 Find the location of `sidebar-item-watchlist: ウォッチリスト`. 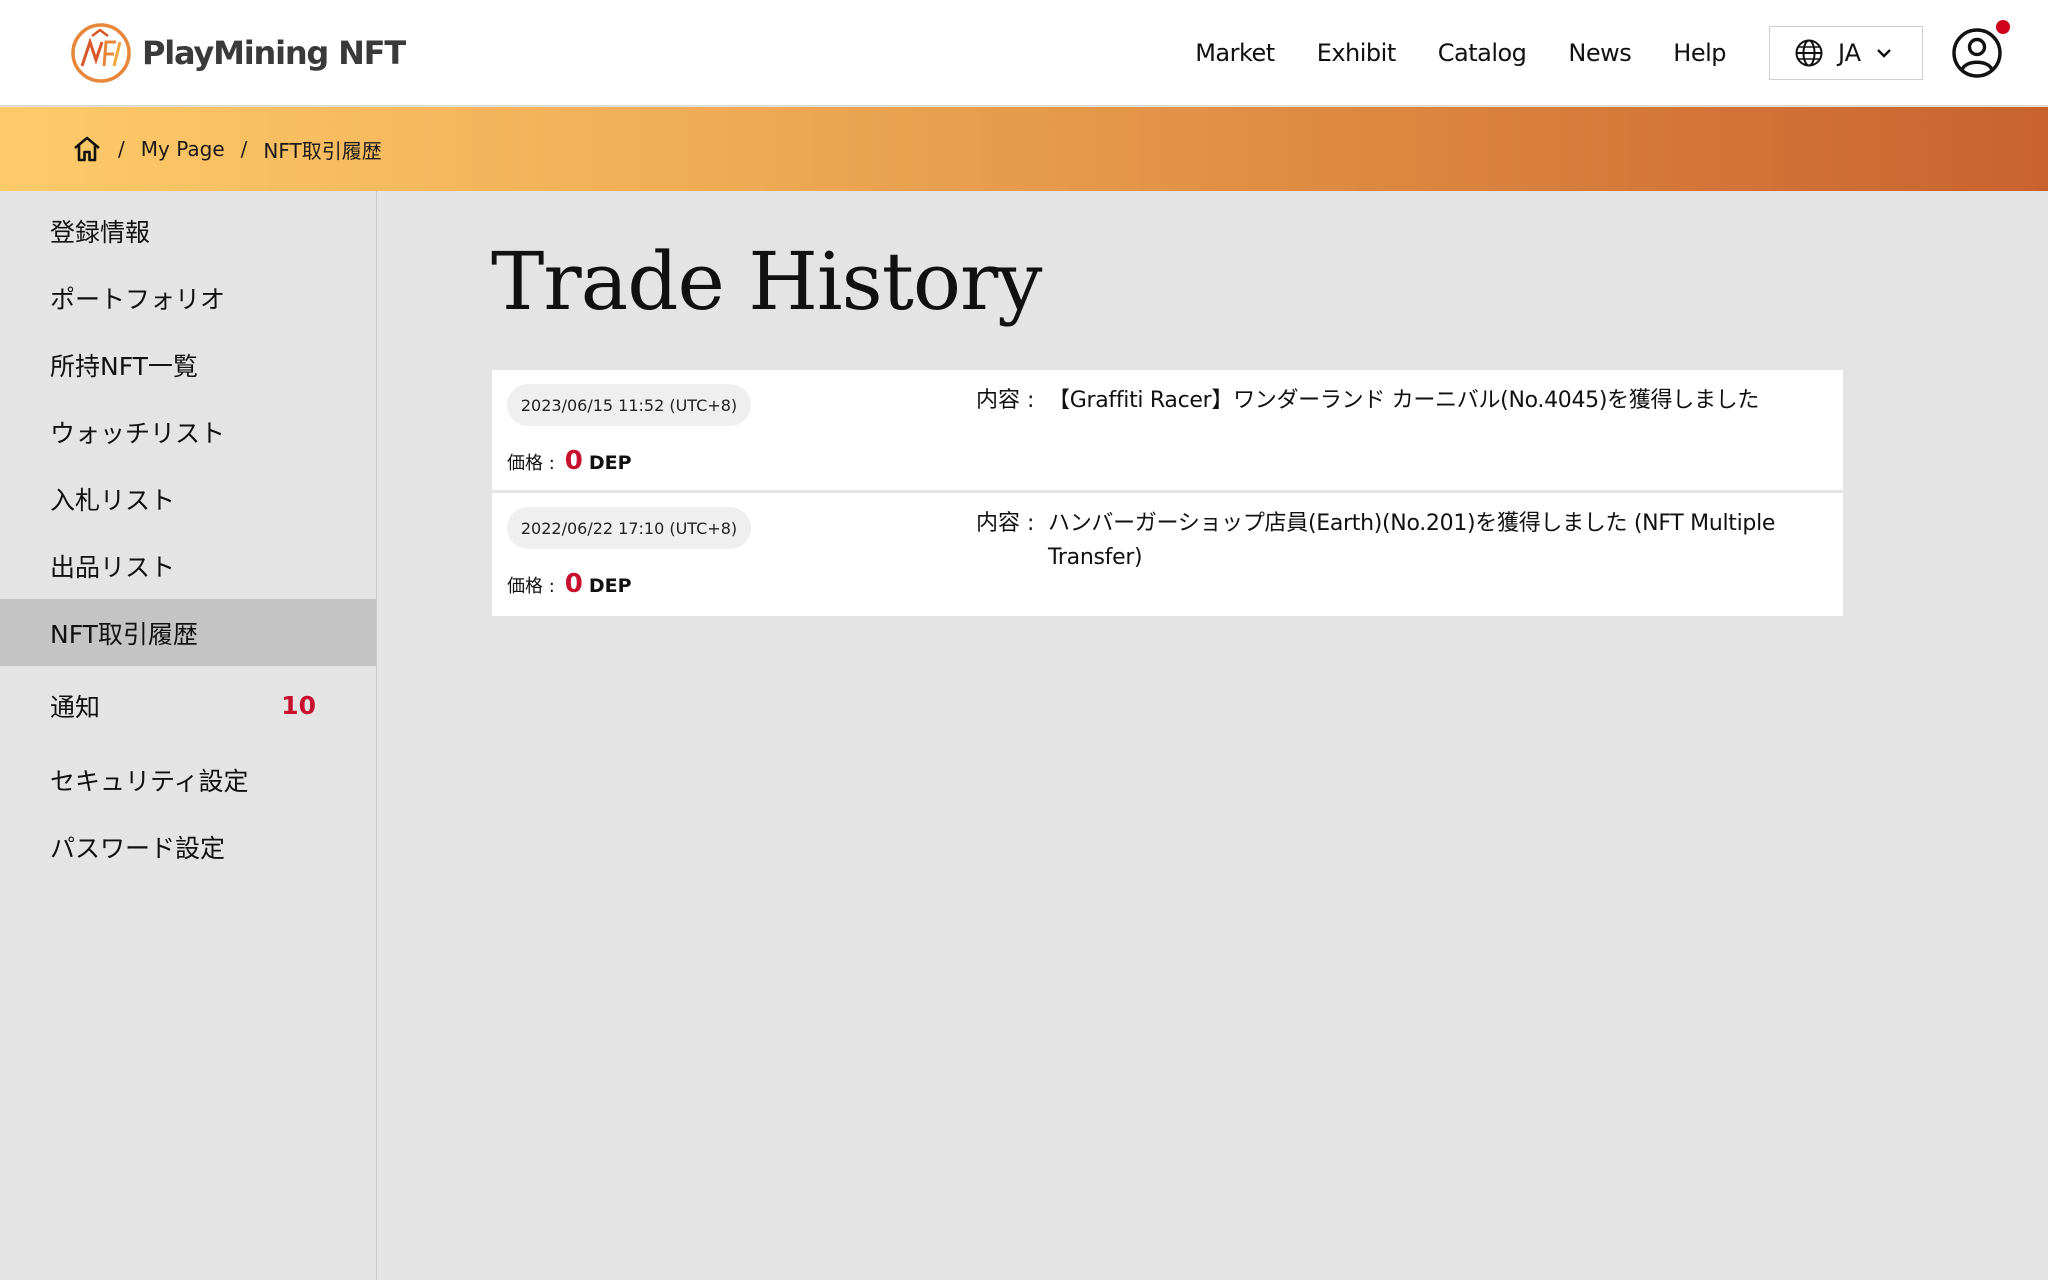

sidebar-item-watchlist: ウォッチリスト is located at coordinates (188, 431).